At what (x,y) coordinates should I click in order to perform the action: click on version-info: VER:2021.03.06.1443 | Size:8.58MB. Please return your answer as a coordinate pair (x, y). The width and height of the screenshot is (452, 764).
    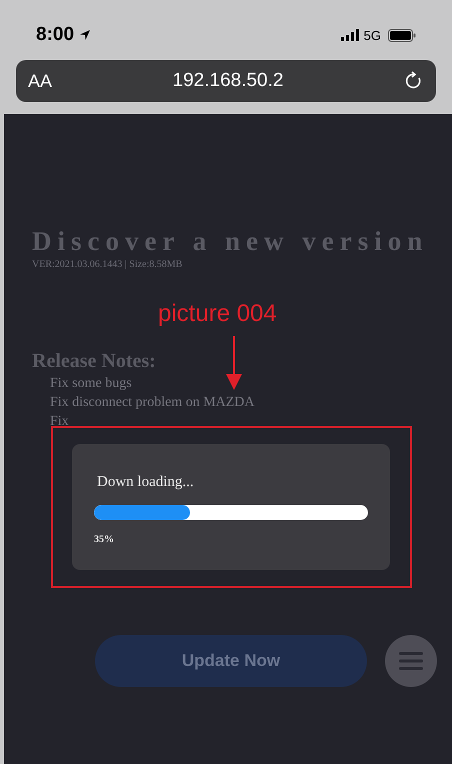
    Looking at the image, I should click on (108, 264).